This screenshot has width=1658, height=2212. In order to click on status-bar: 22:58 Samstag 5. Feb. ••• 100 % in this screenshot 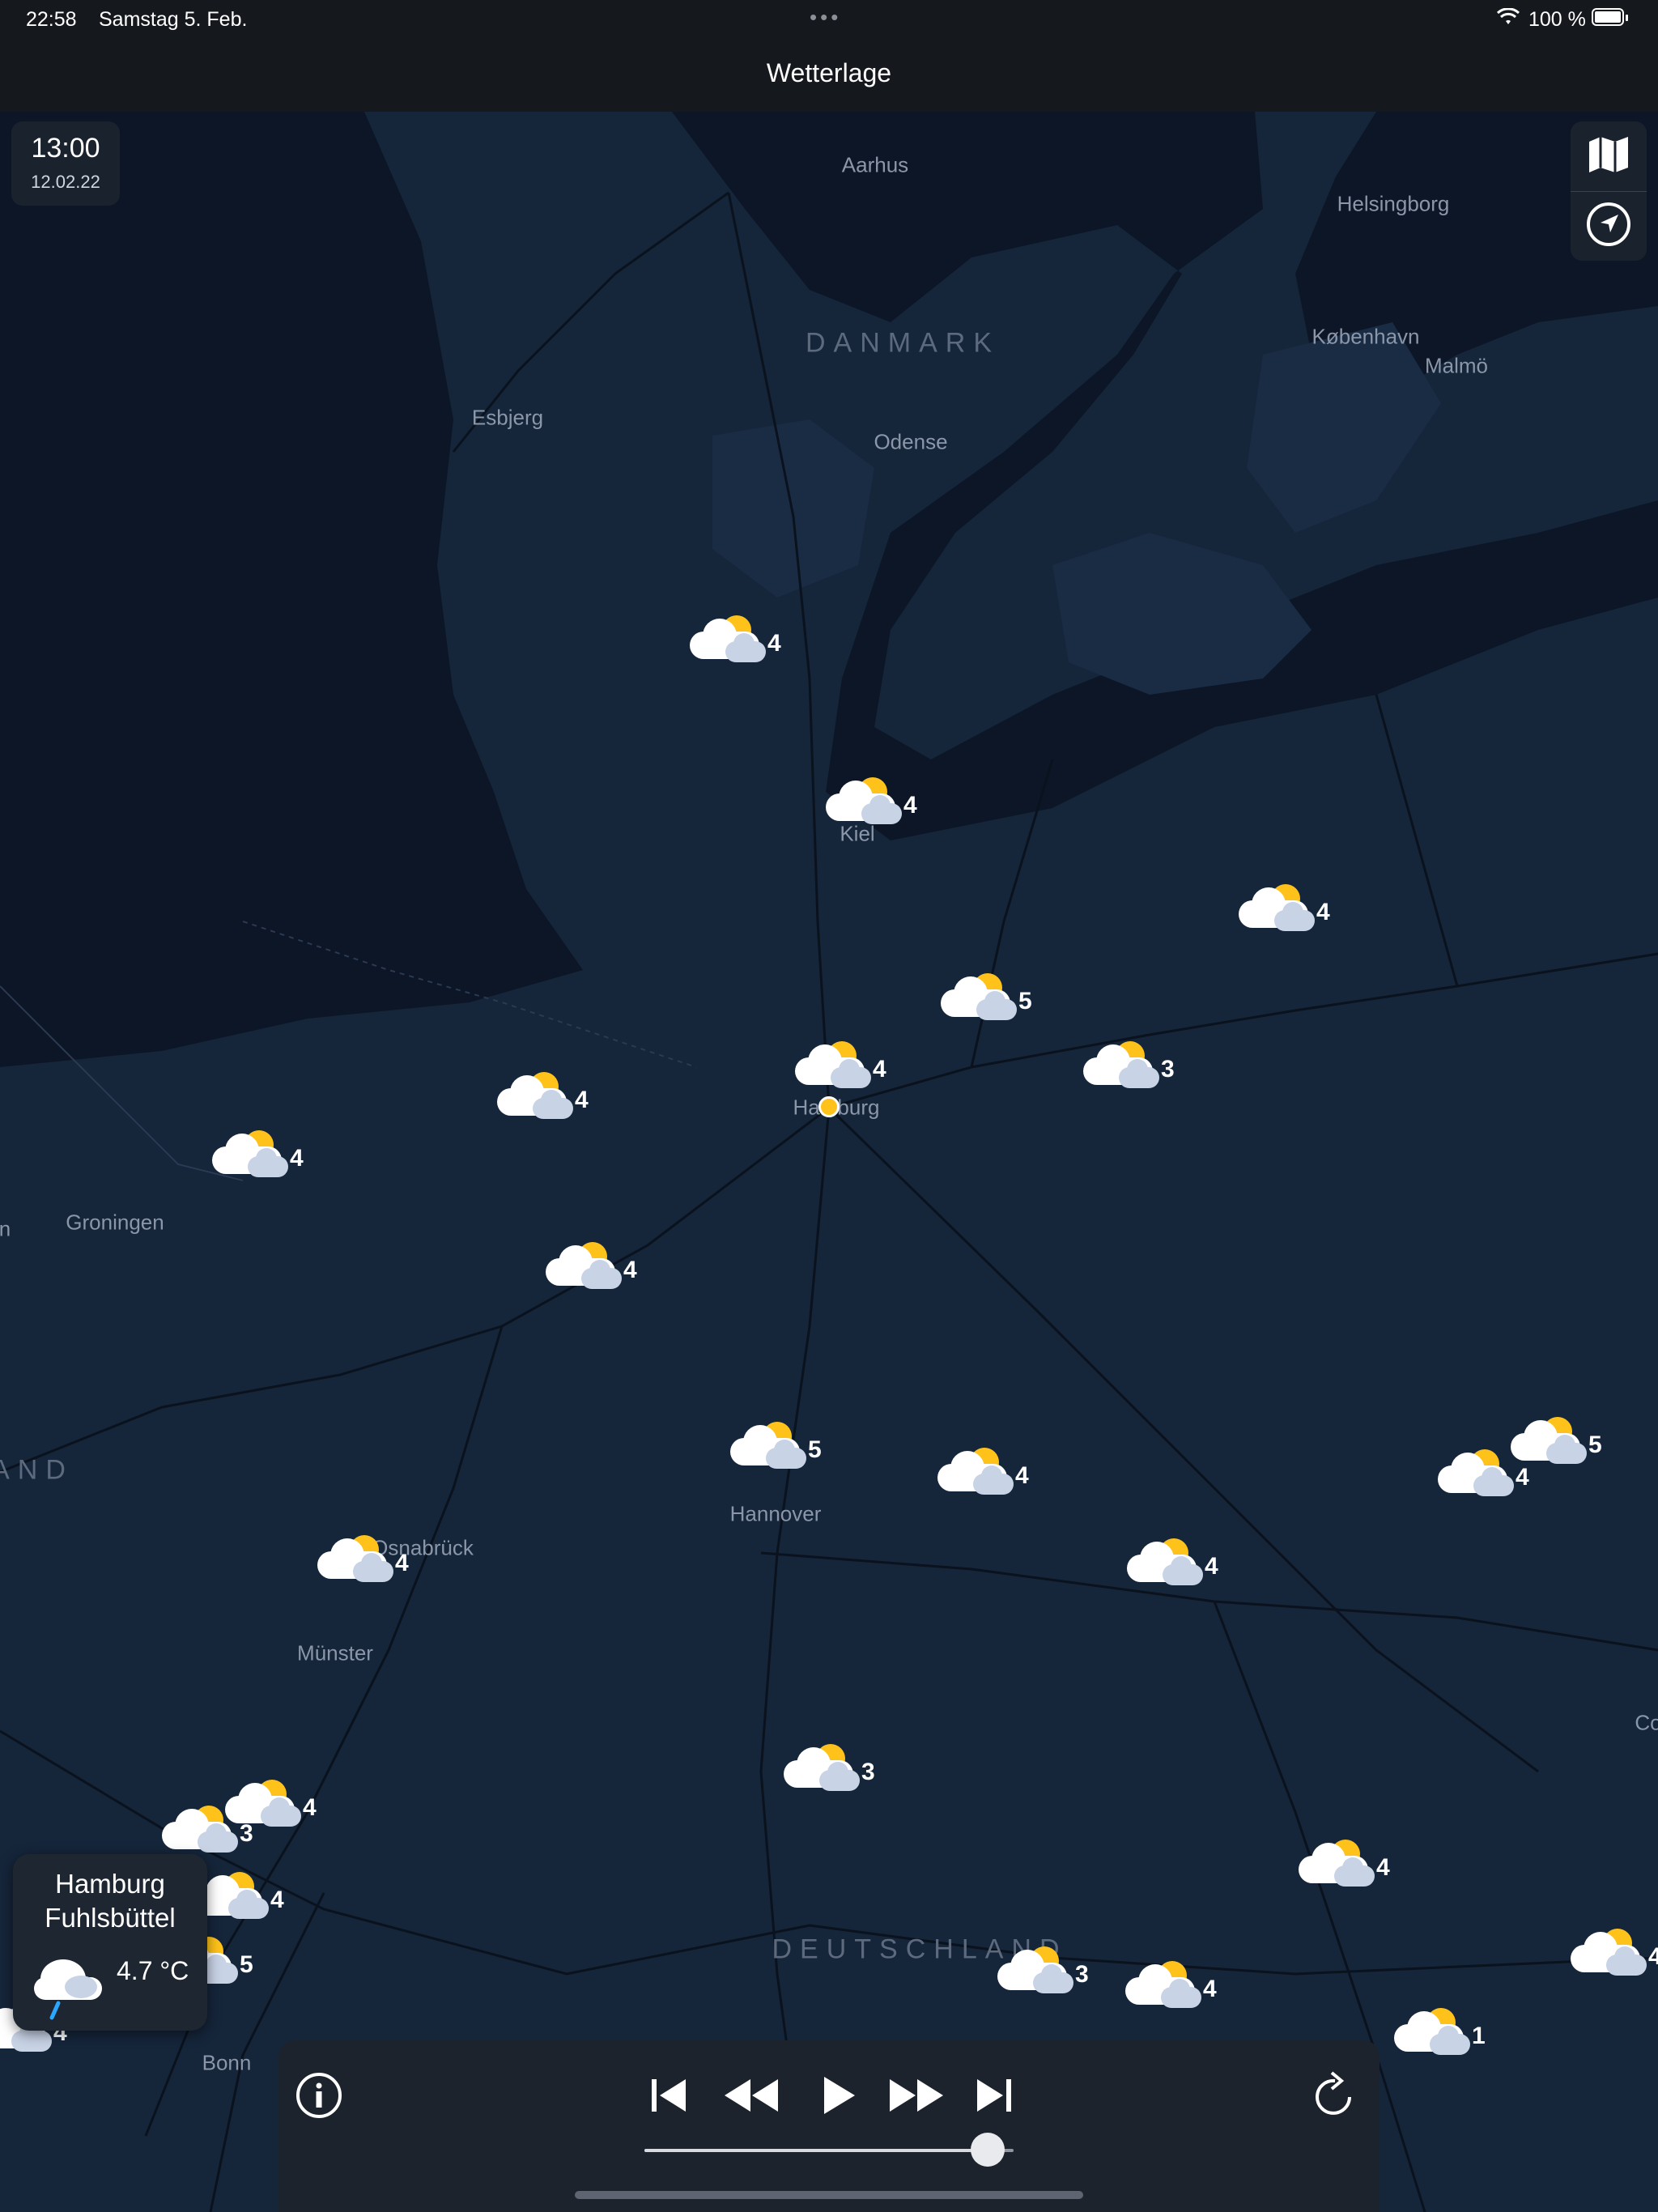, I will do `click(829, 19)`.